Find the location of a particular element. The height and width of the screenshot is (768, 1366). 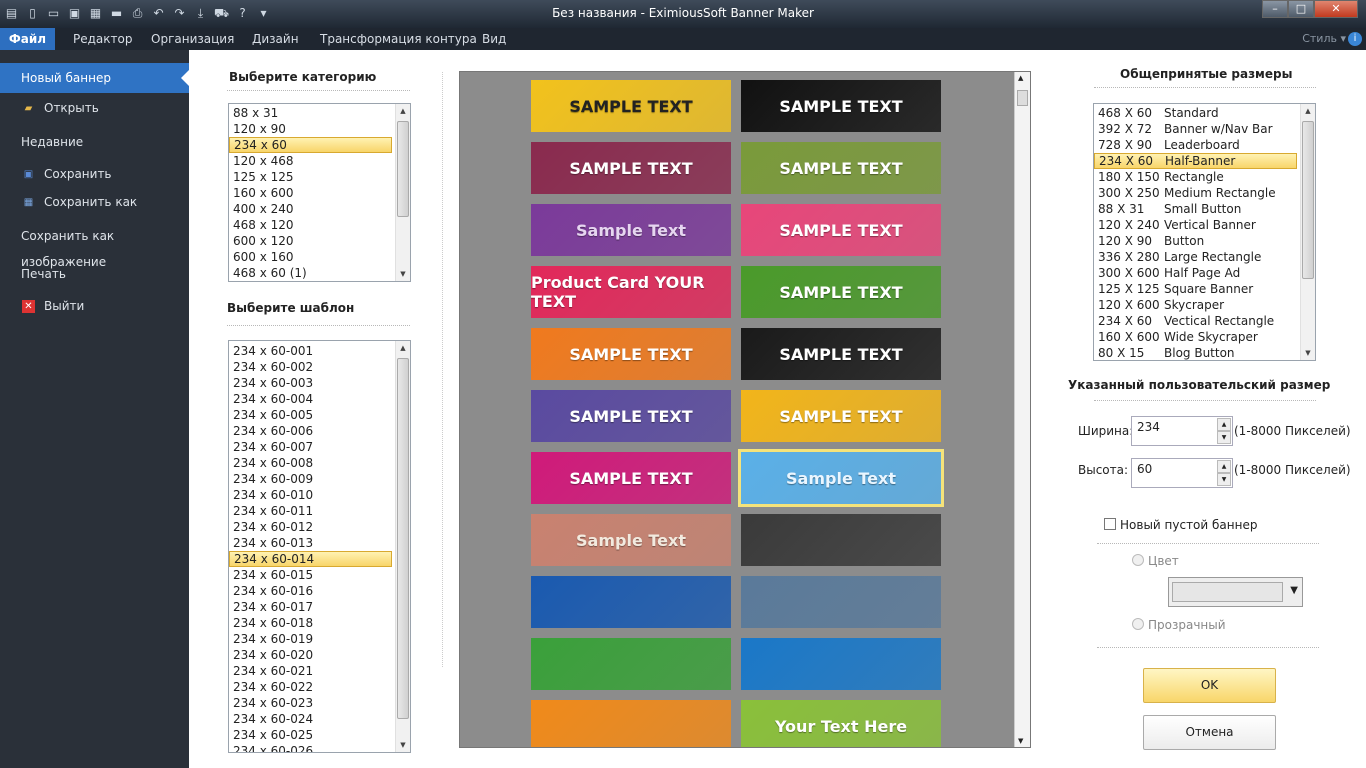

minimize-button: – is located at coordinates (1275, 9).